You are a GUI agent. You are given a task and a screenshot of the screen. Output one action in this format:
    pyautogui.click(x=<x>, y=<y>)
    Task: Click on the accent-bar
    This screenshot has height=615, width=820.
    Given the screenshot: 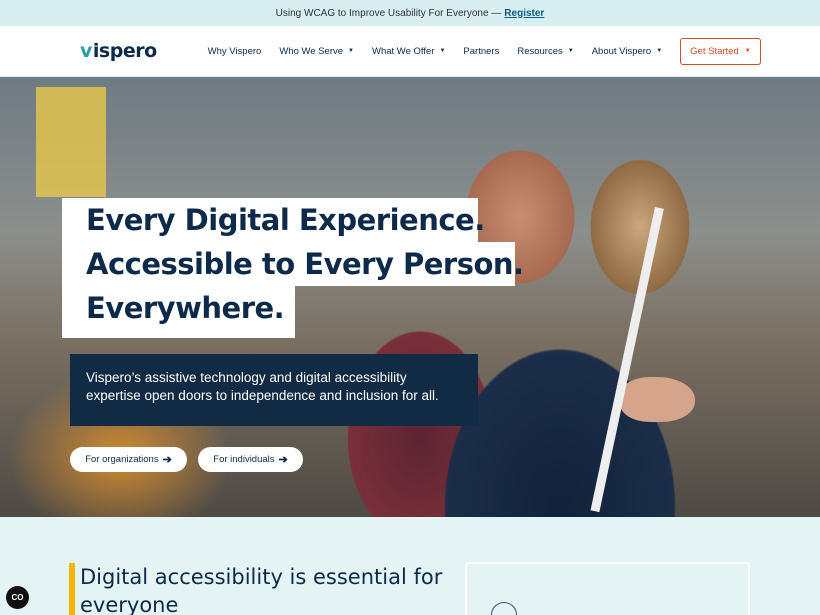 What is the action you would take?
    pyautogui.click(x=72, y=589)
    